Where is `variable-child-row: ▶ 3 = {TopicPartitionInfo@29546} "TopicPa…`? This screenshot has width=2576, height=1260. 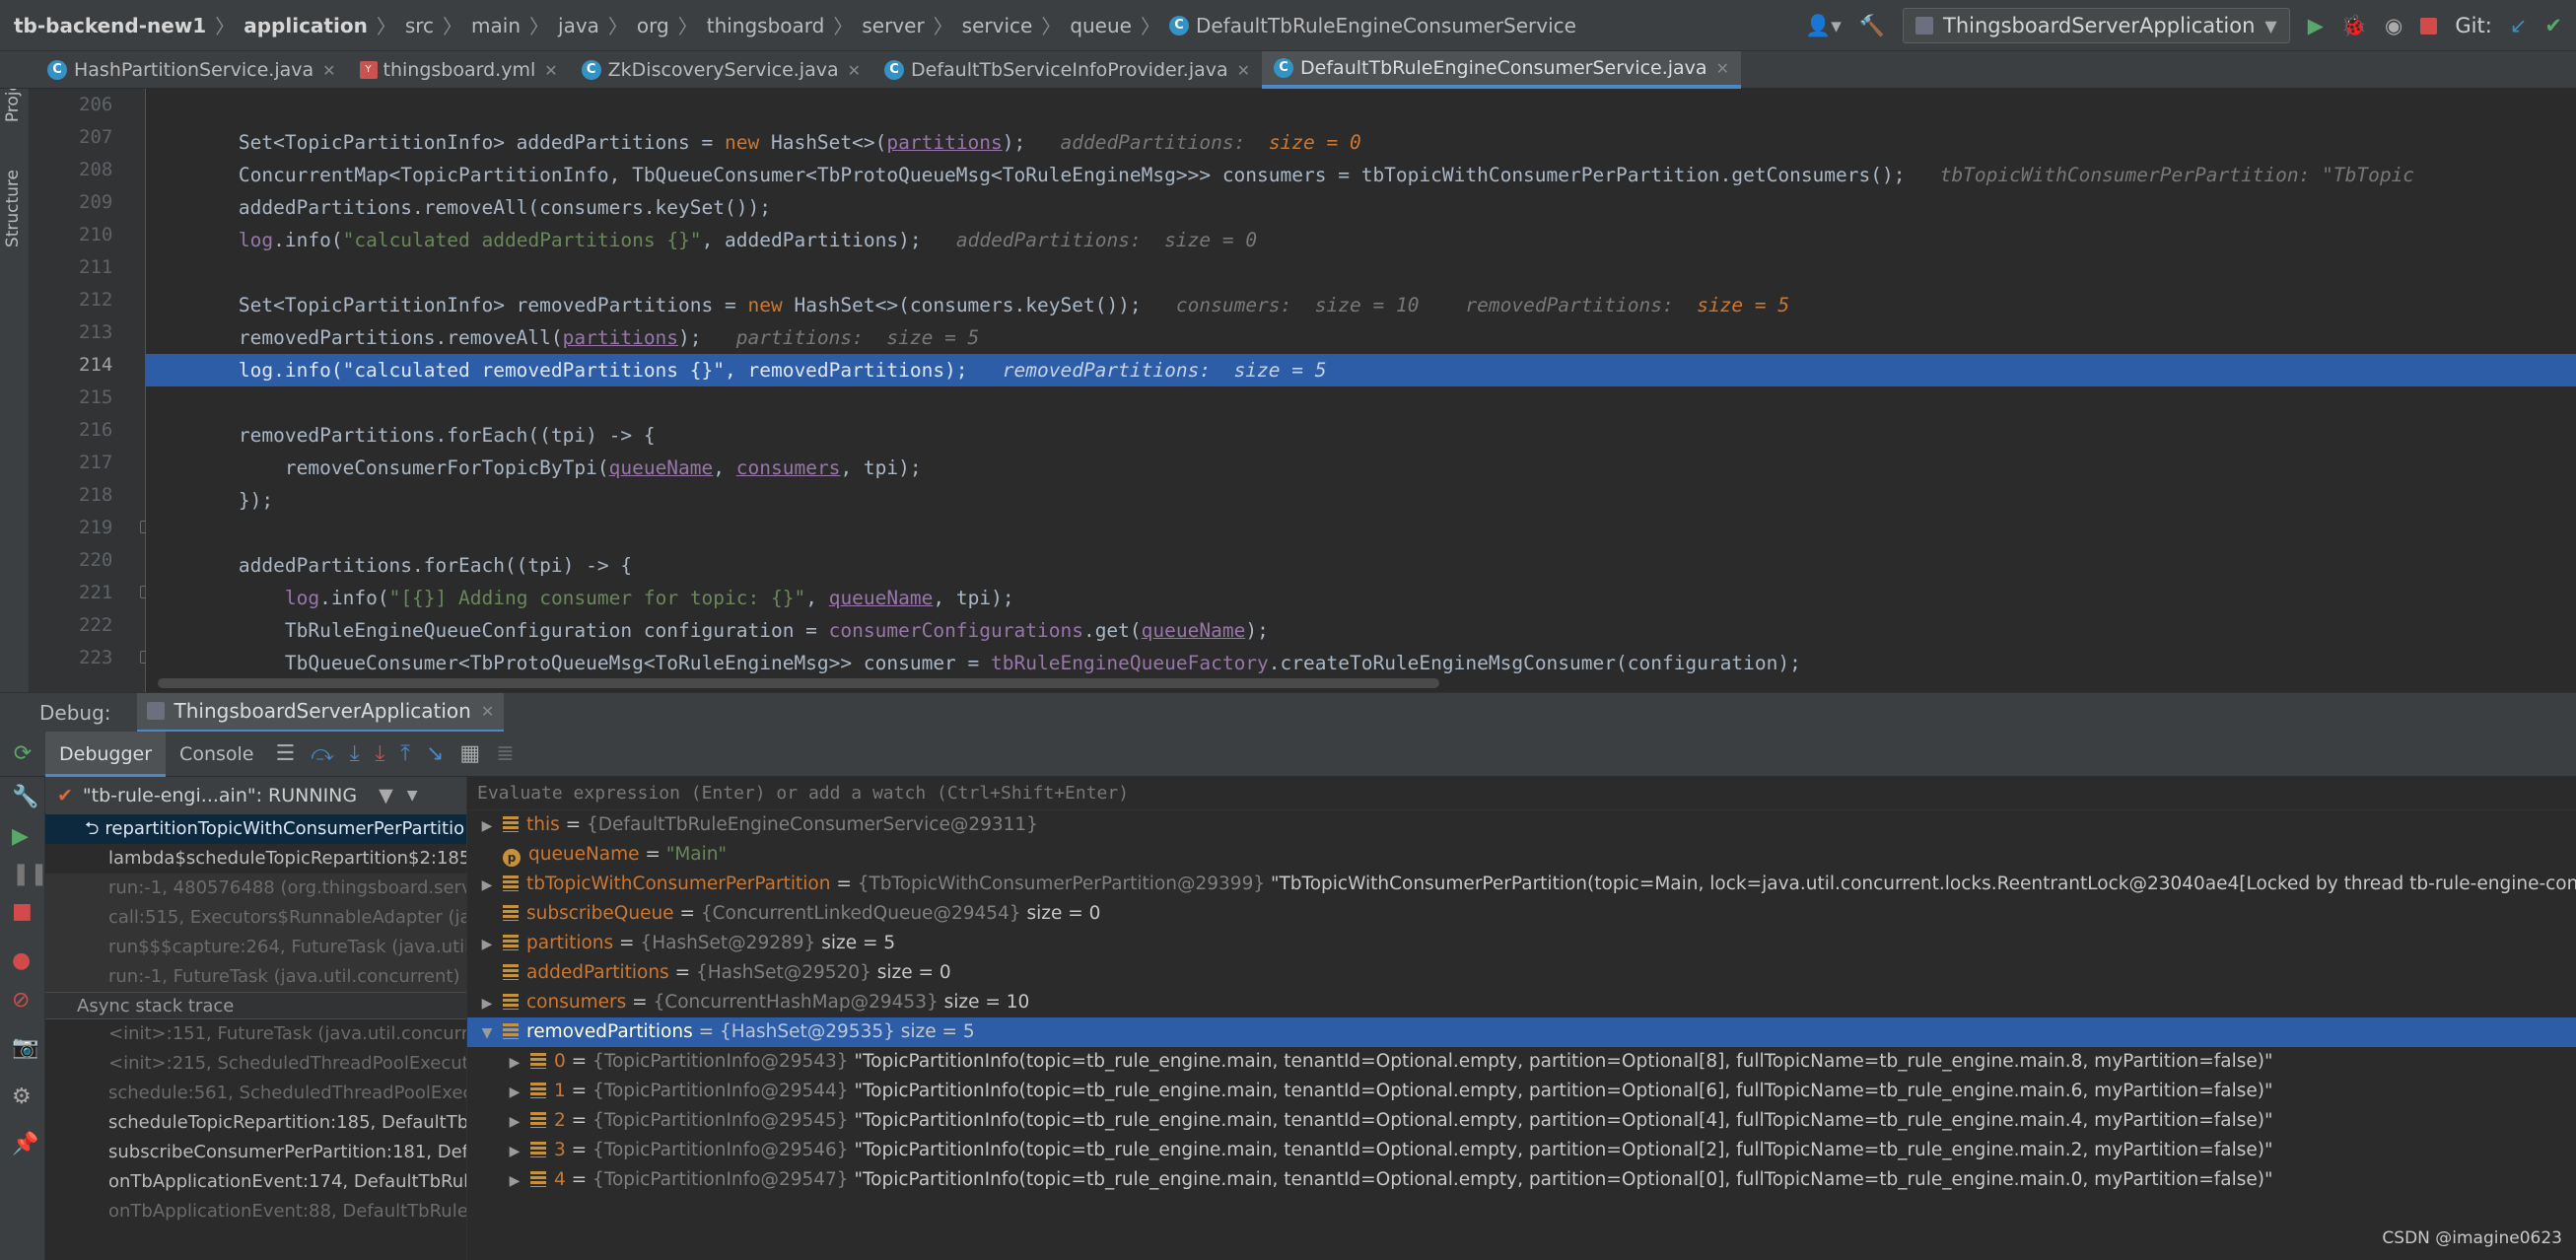 variable-child-row: ▶ 3 = {TopicPartitionInfo@29546} "TopicPa… is located at coordinates (1522, 1150).